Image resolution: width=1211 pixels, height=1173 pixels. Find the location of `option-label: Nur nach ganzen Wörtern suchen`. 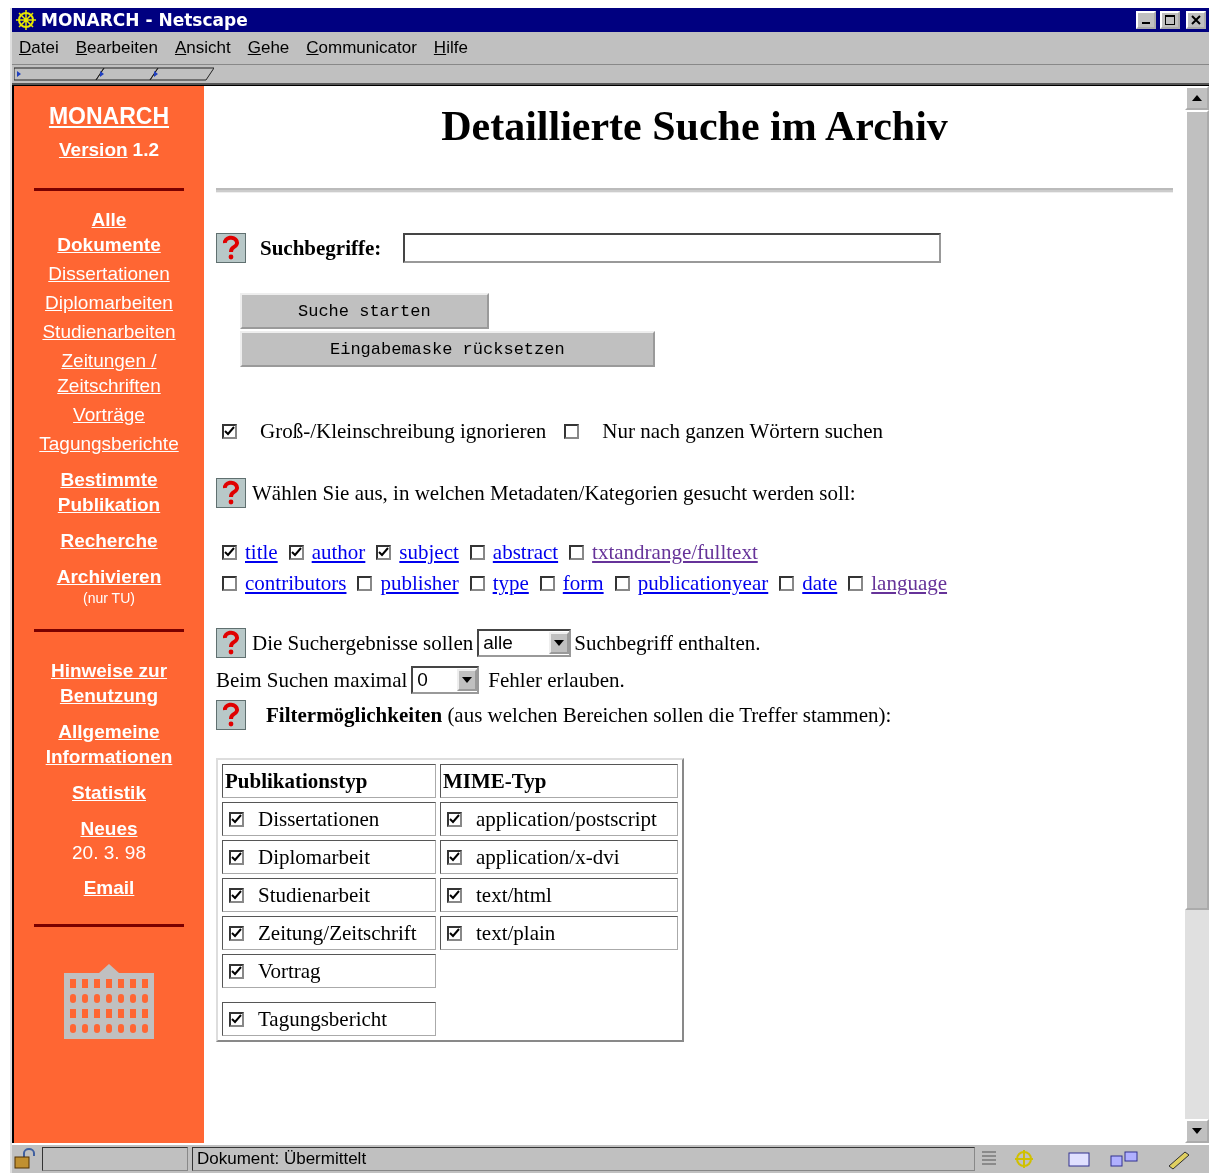

option-label: Nur nach ganzen Wörtern suchen is located at coordinates (742, 431).